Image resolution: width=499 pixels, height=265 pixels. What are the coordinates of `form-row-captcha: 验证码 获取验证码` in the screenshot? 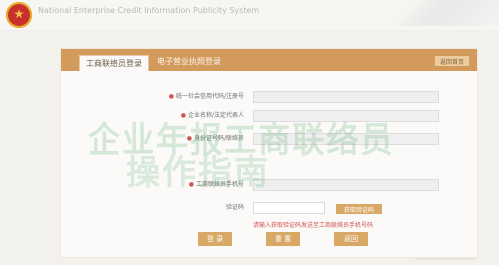 It's located at (269, 209).